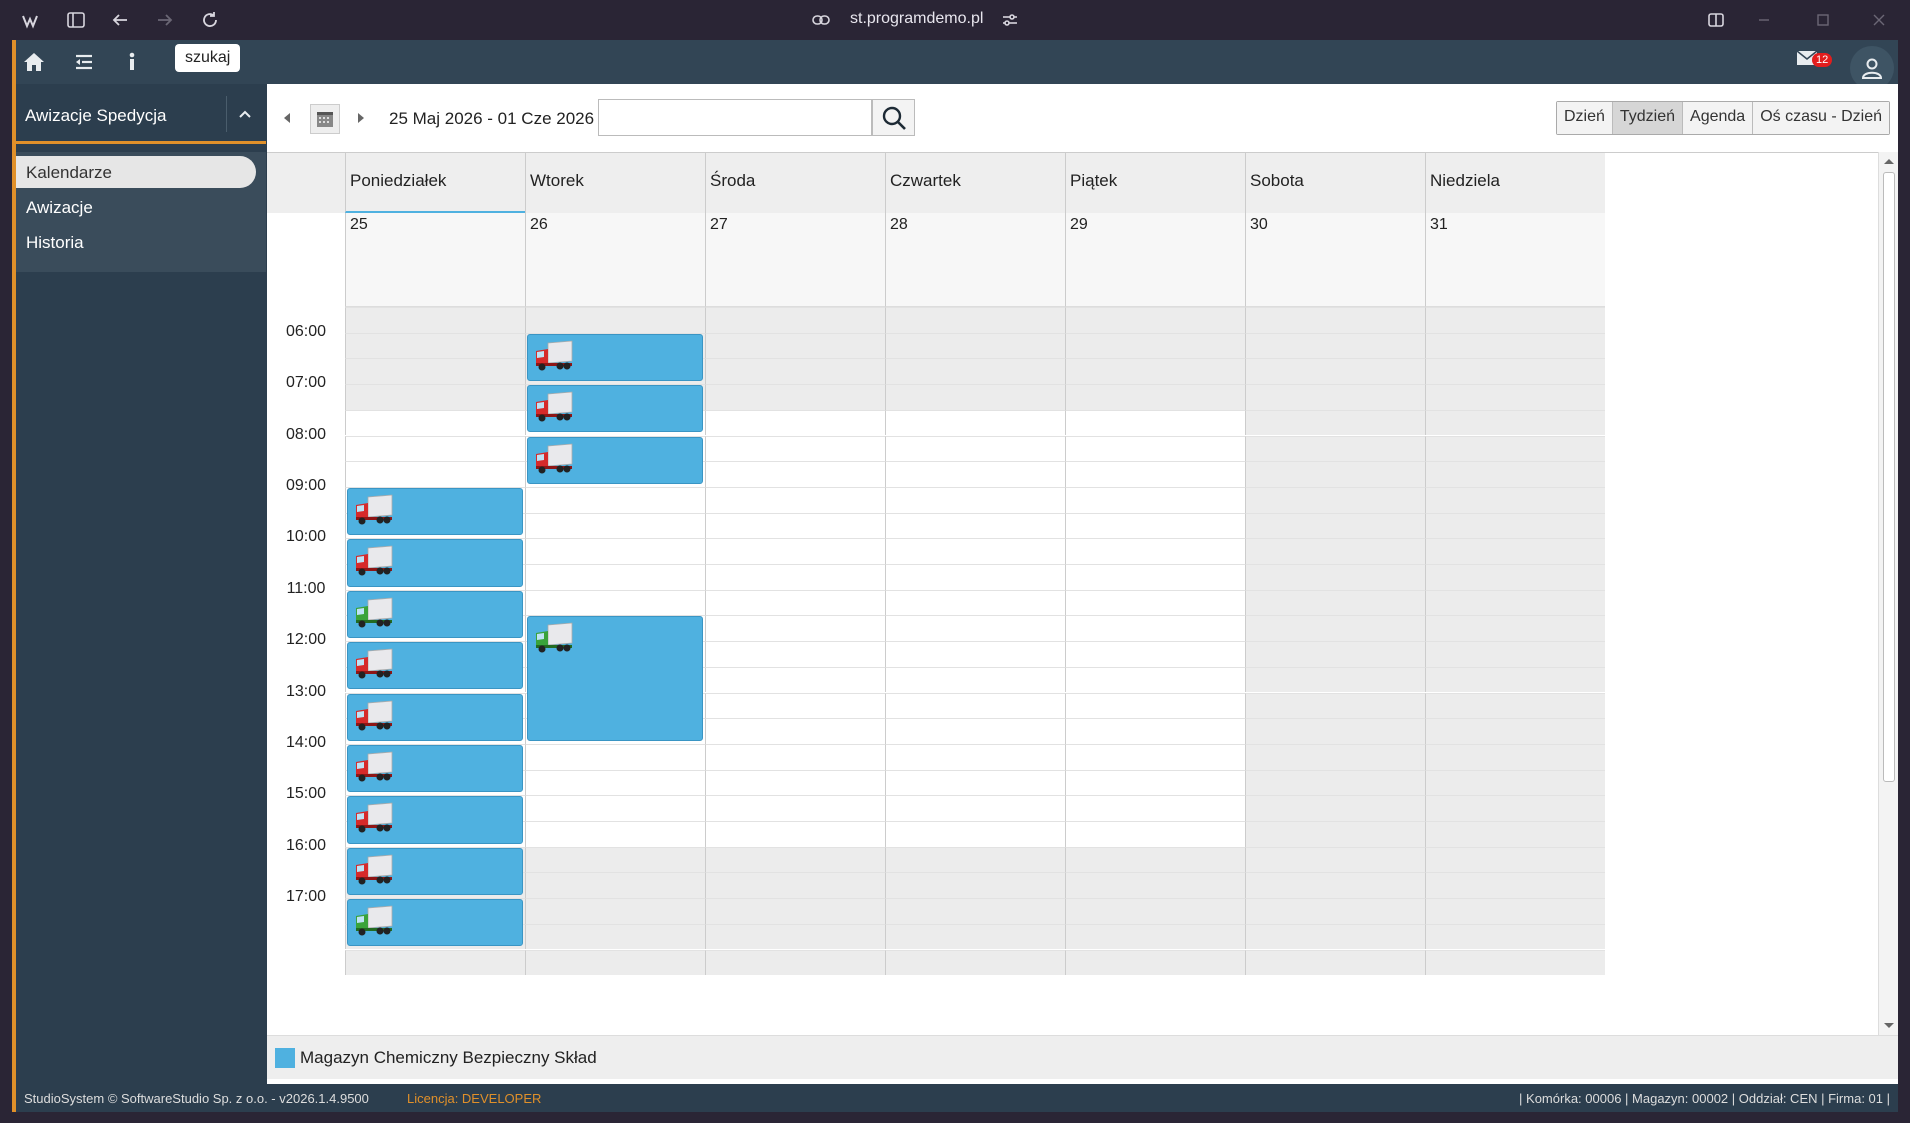 The width and height of the screenshot is (1910, 1123). I want to click on prev-week-icon, so click(287, 118).